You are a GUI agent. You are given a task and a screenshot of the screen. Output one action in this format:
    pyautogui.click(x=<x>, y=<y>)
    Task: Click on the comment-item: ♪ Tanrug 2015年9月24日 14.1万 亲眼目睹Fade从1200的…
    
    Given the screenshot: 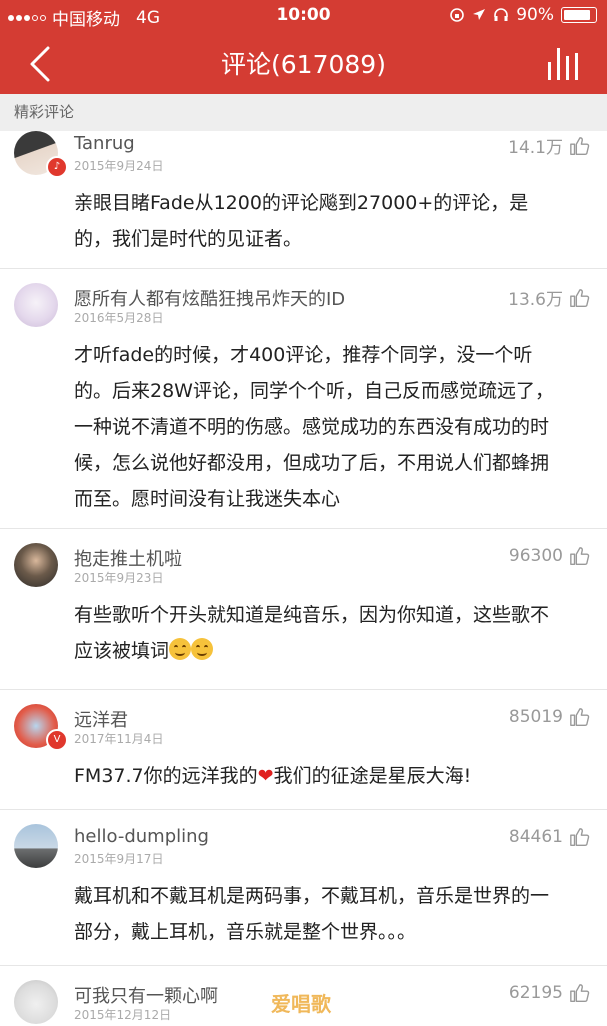 What is the action you would take?
    pyautogui.click(x=303, y=200)
    